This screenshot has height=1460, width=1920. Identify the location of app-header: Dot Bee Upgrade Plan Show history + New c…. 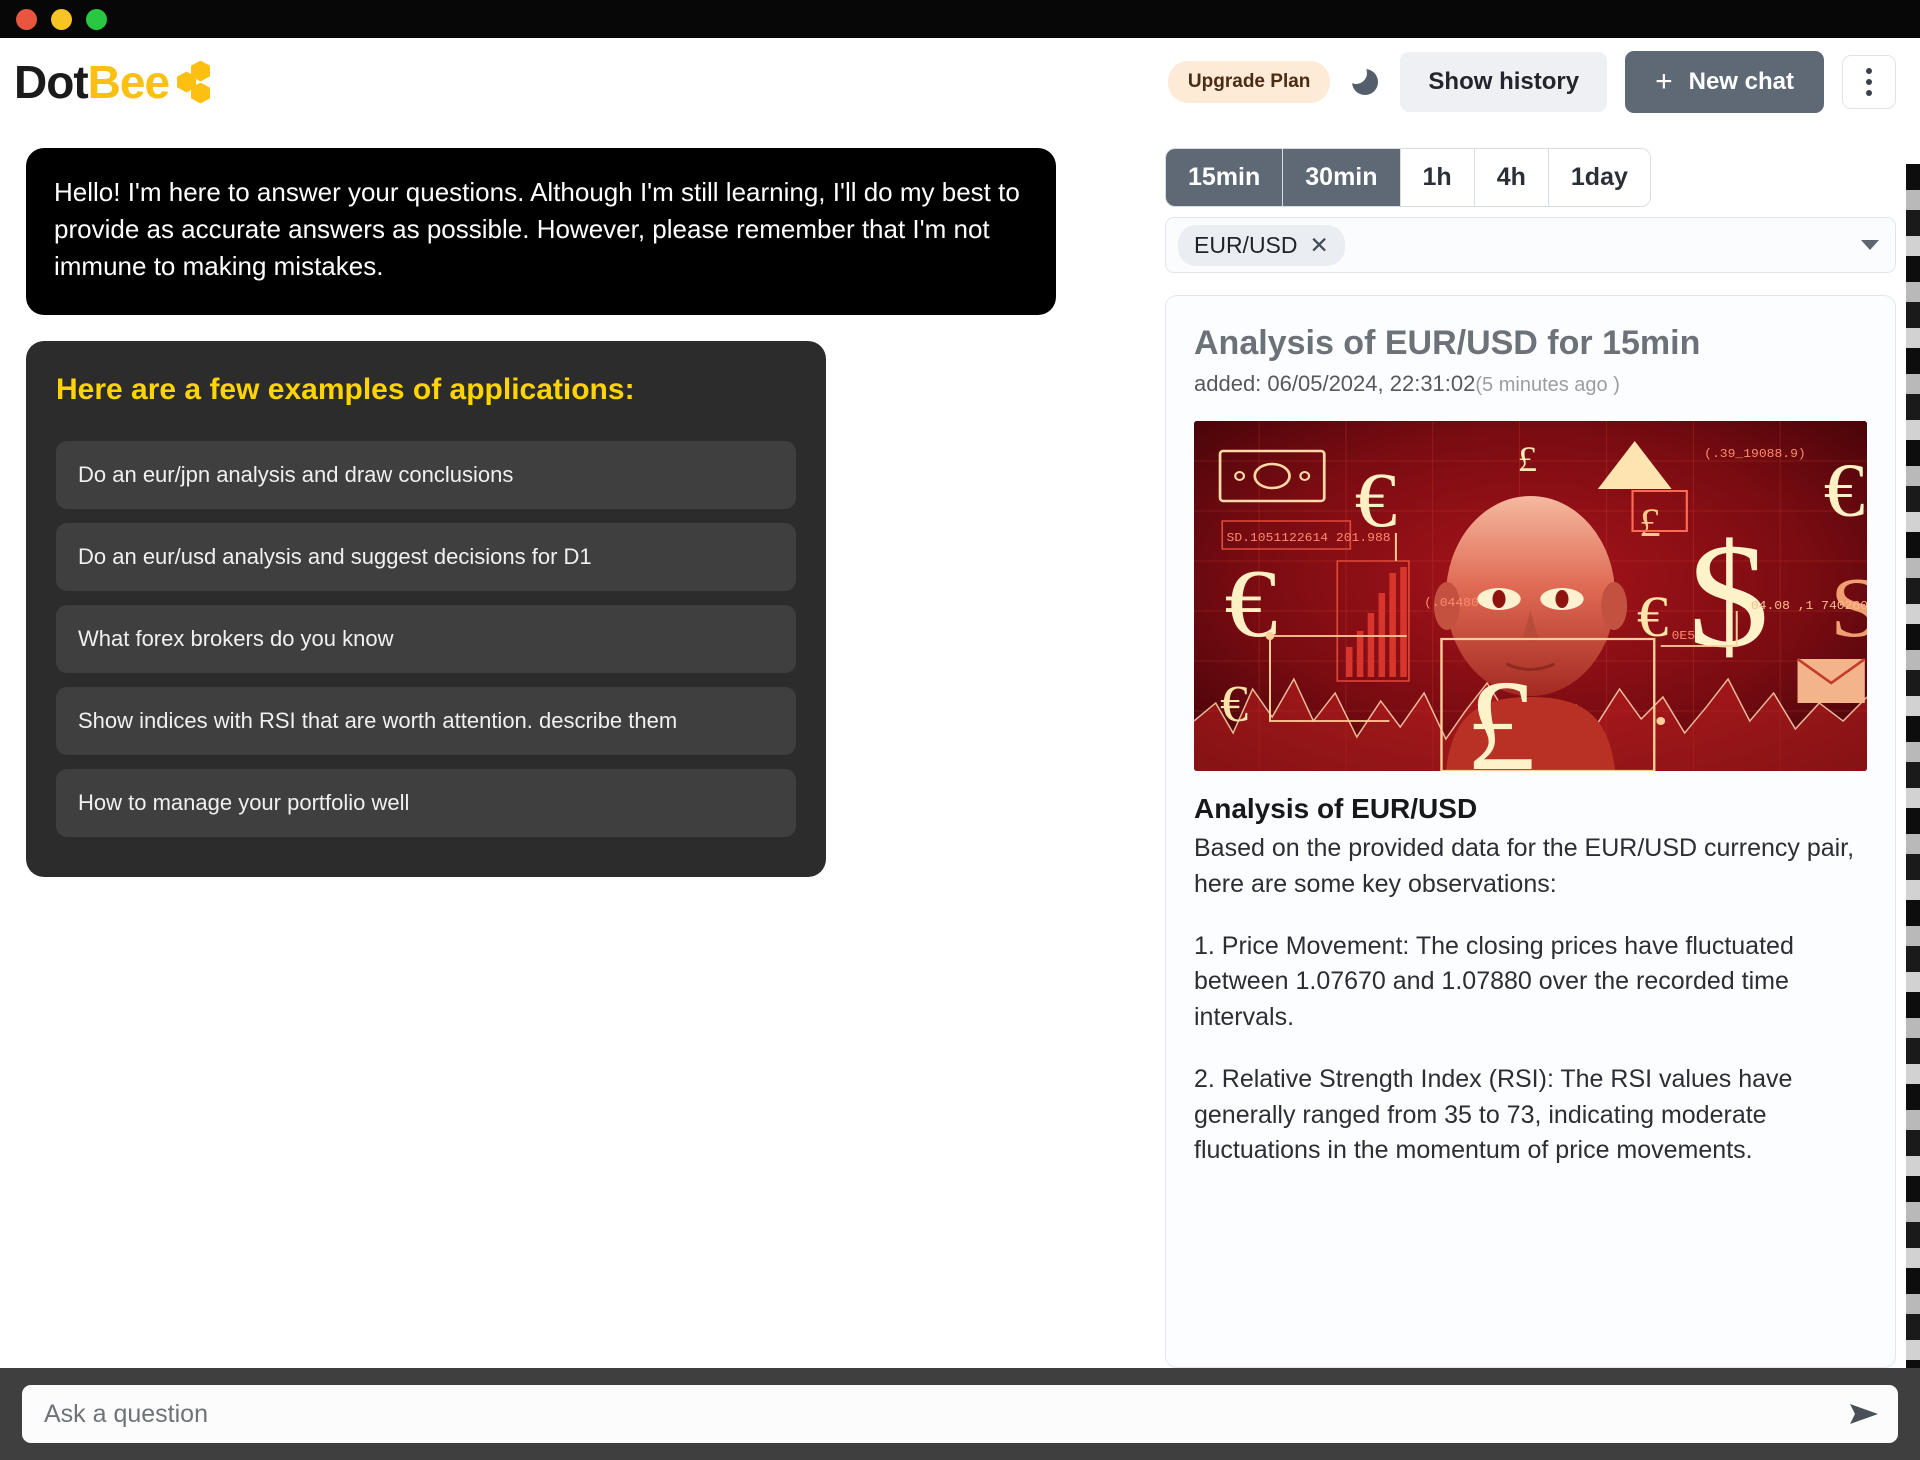
(960, 82).